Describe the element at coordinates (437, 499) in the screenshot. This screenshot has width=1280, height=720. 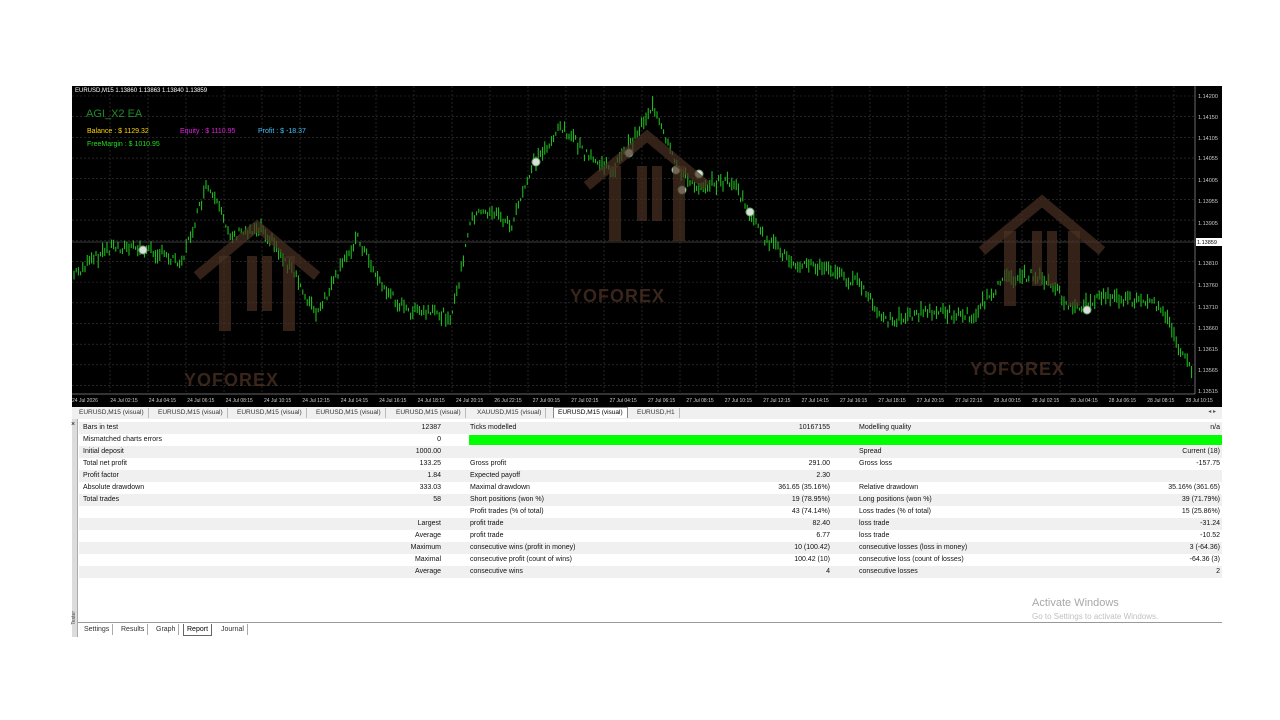
I see `total-trades-value: 58` at that location.